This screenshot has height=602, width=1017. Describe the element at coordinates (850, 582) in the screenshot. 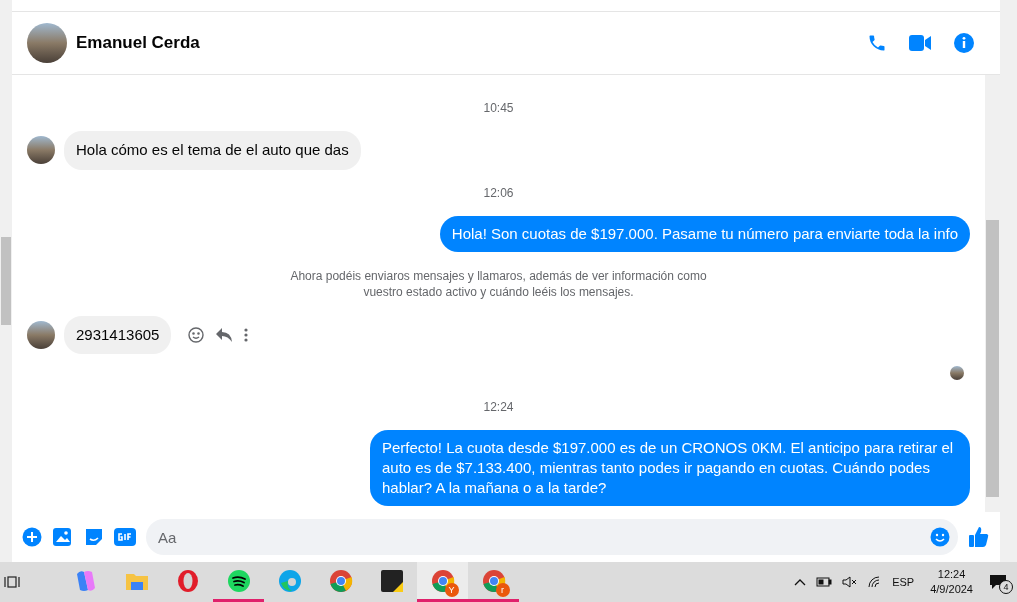

I see `muted-speaker-icon` at that location.